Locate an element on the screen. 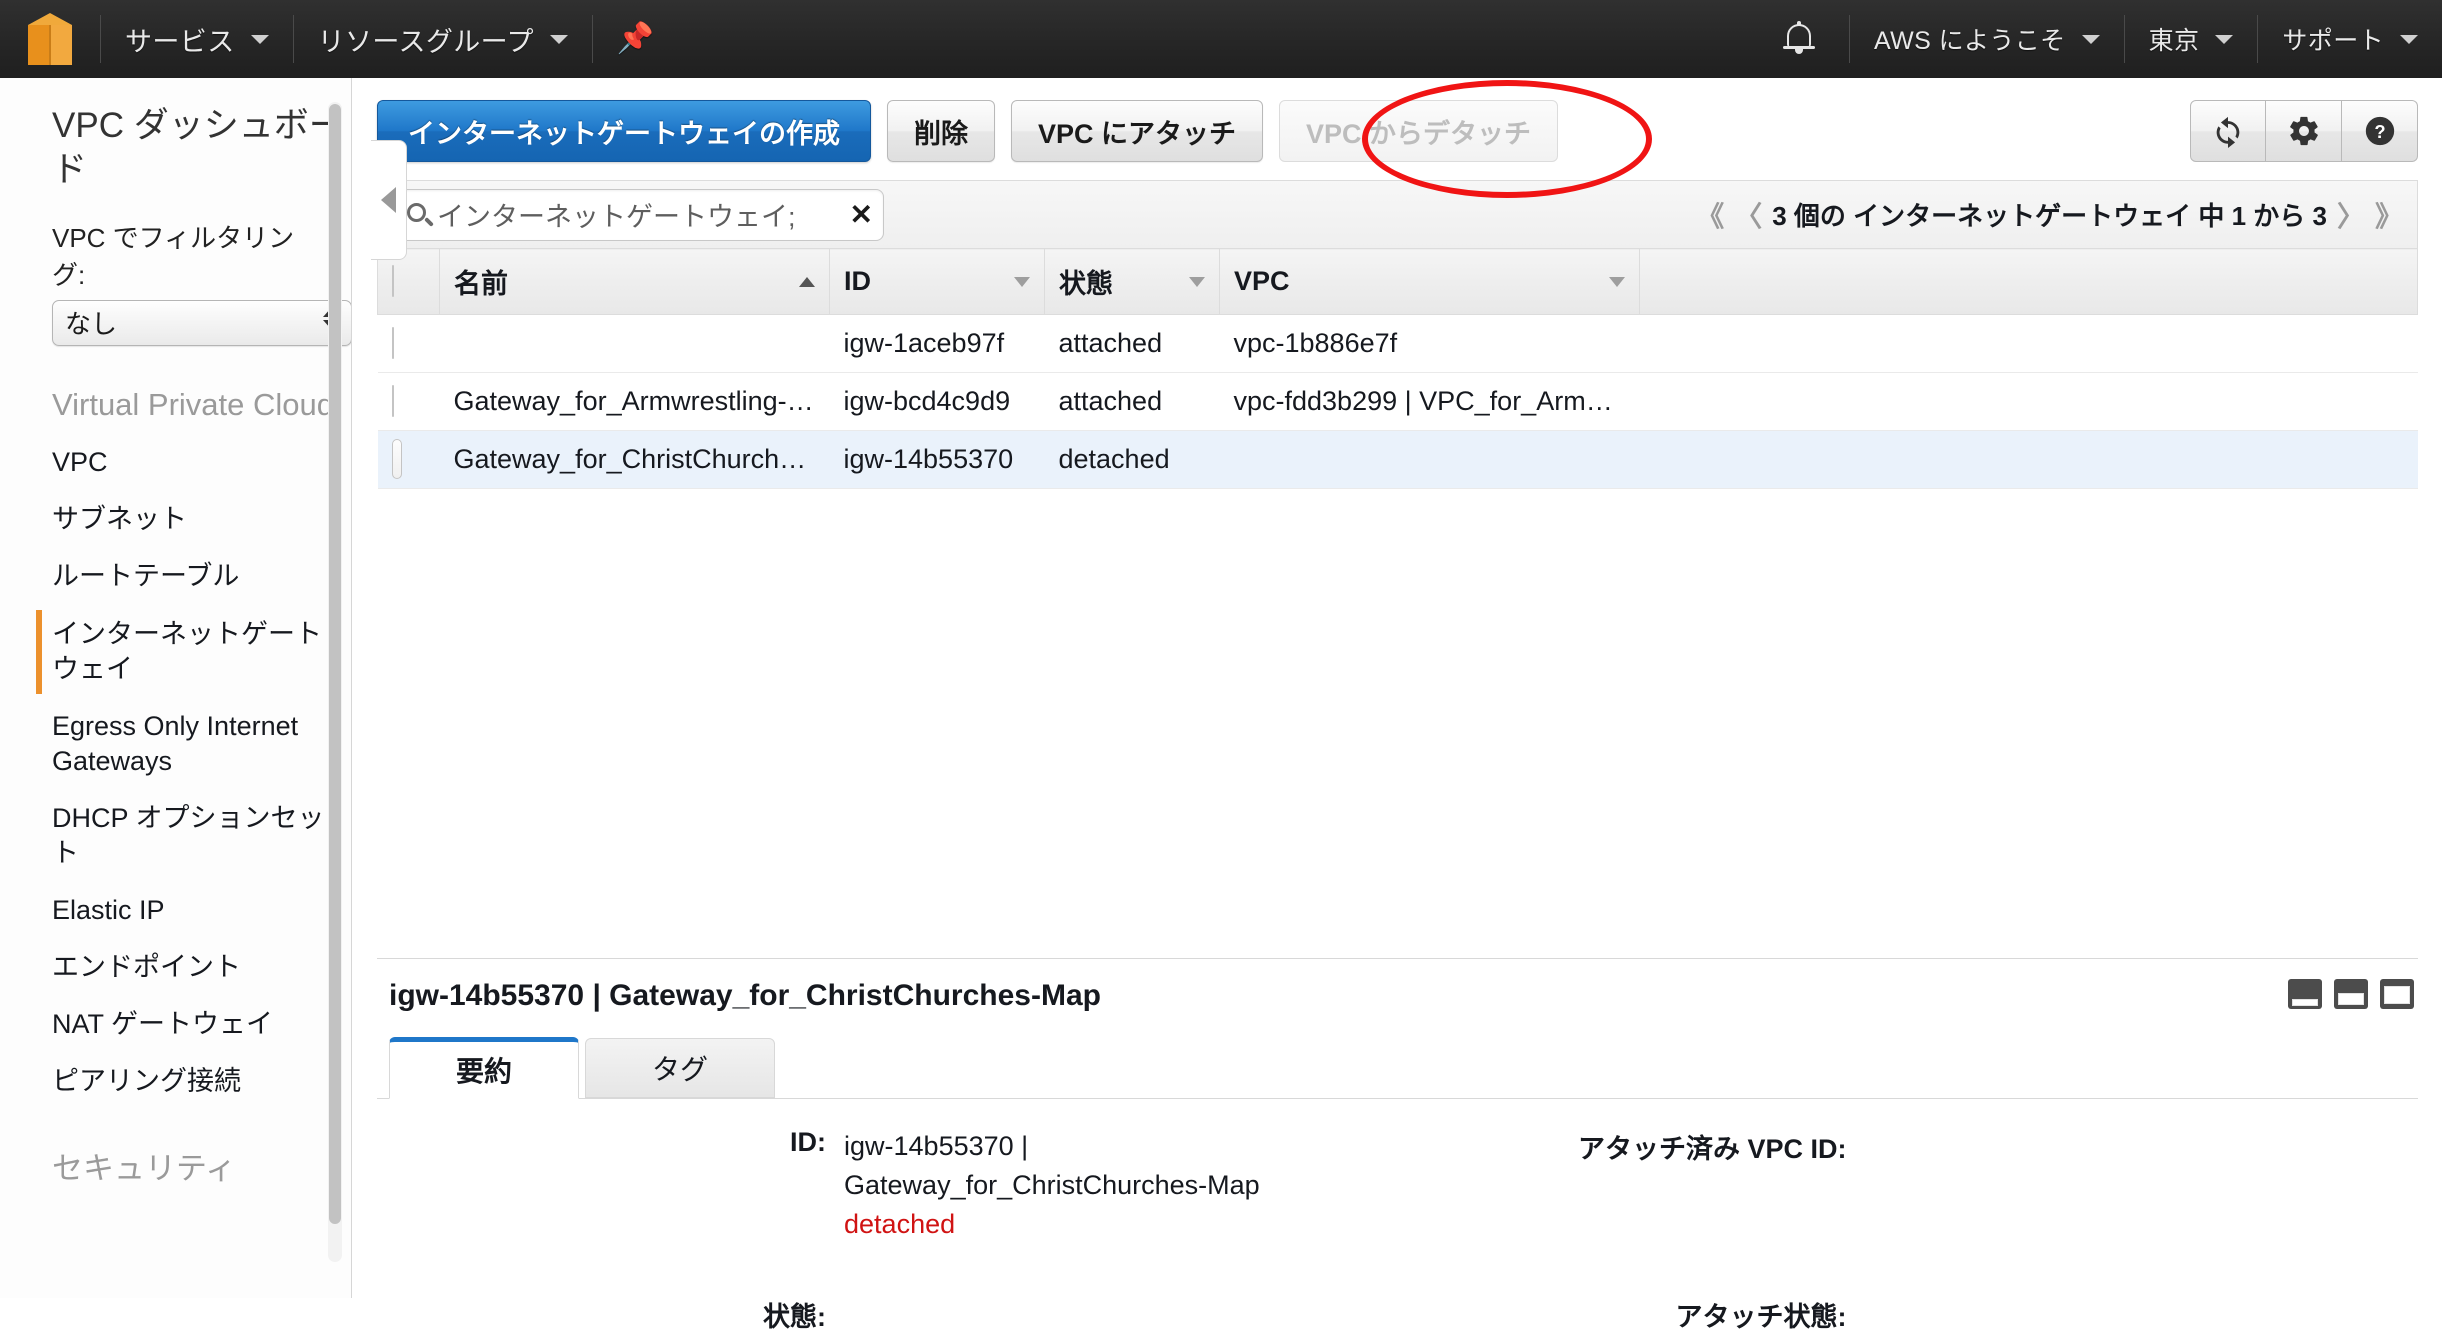 The height and width of the screenshot is (1337, 2442). sidebar-item-nat-gateways: NAT ゲートウェイ is located at coordinates (198, 1024).